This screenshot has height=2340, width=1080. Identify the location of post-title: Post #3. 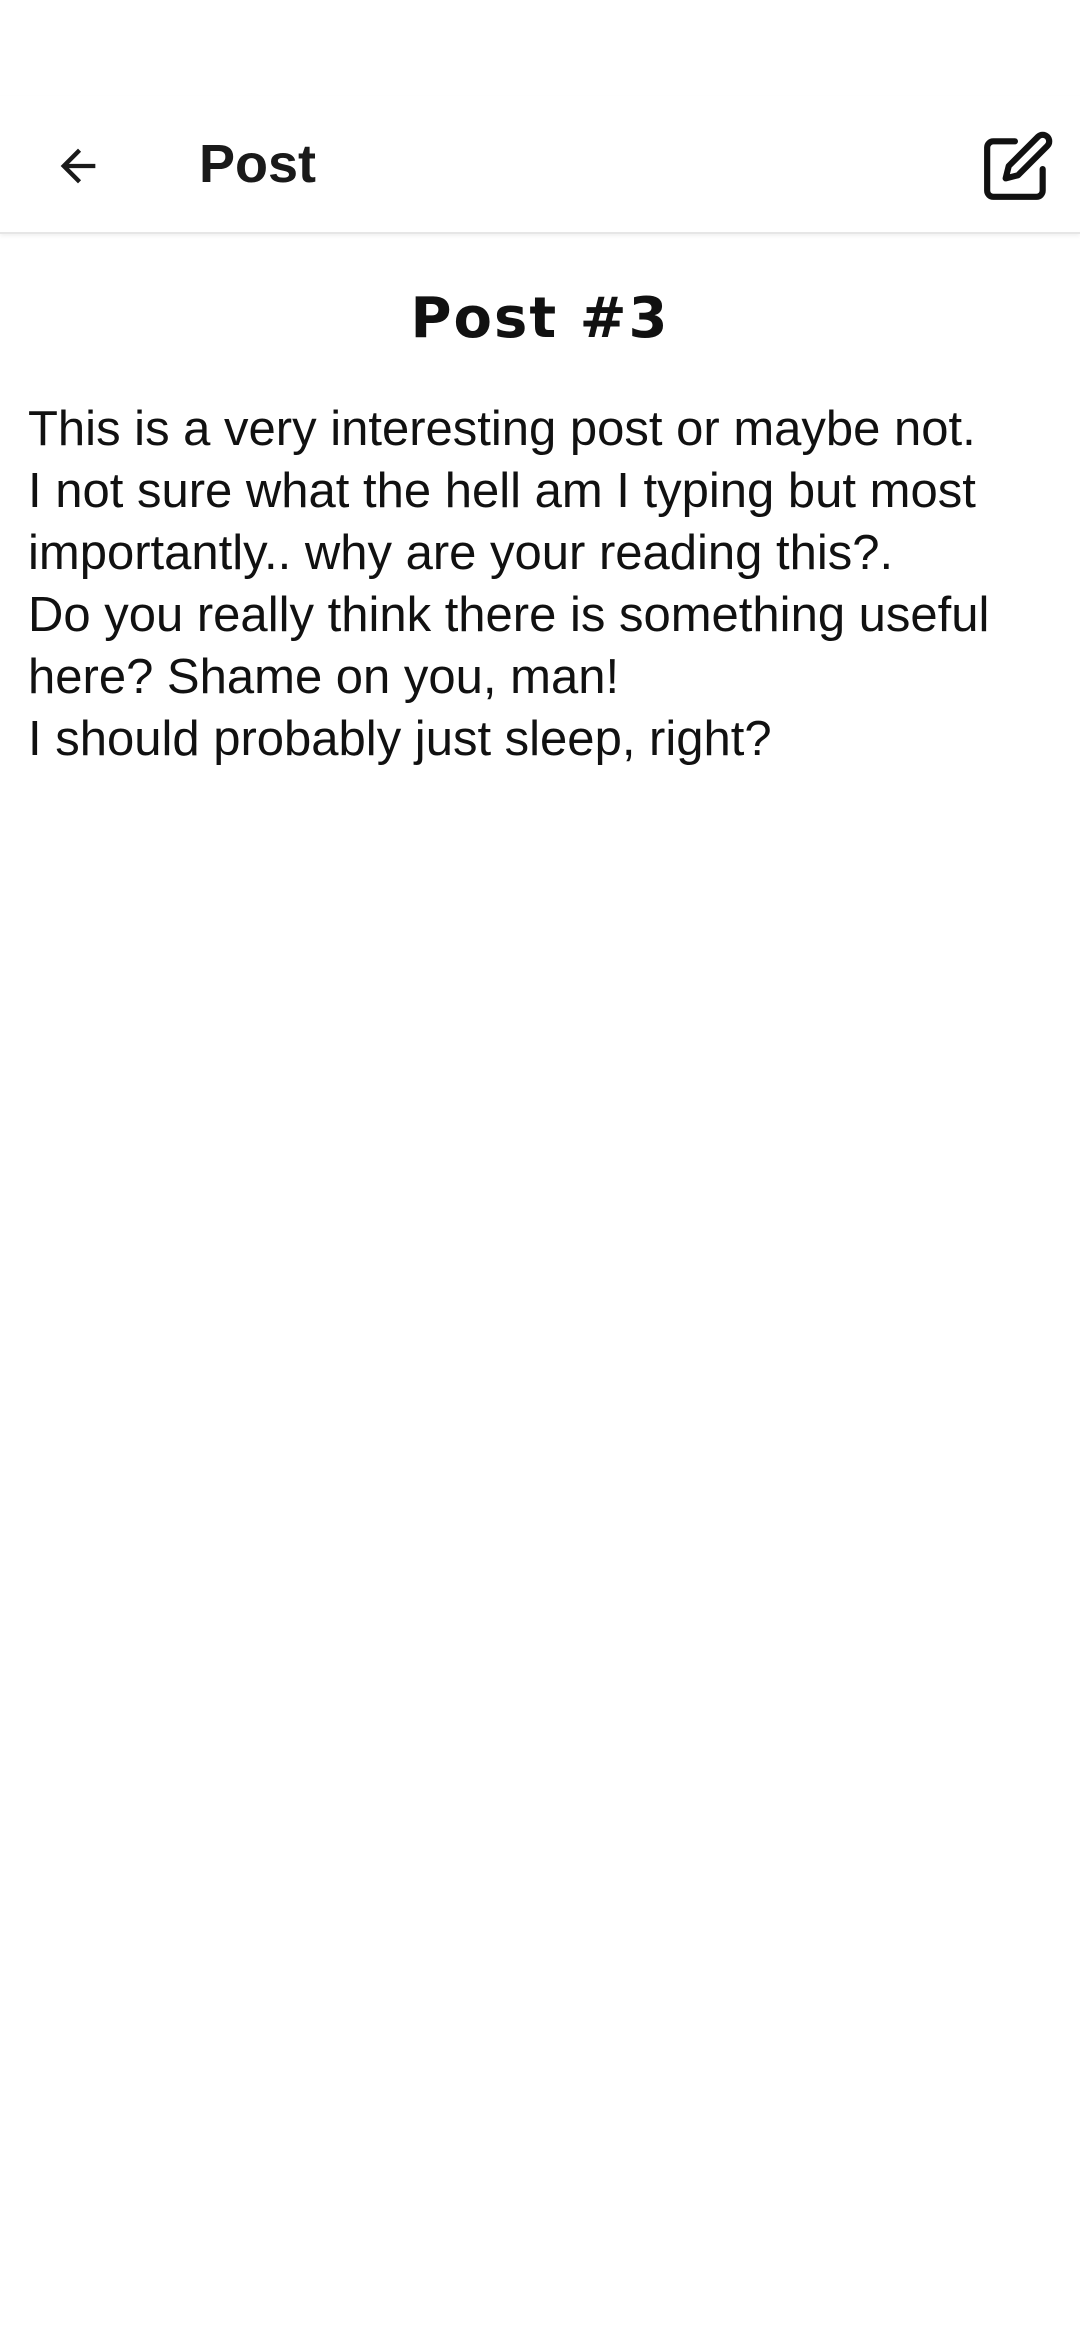
(540, 318).